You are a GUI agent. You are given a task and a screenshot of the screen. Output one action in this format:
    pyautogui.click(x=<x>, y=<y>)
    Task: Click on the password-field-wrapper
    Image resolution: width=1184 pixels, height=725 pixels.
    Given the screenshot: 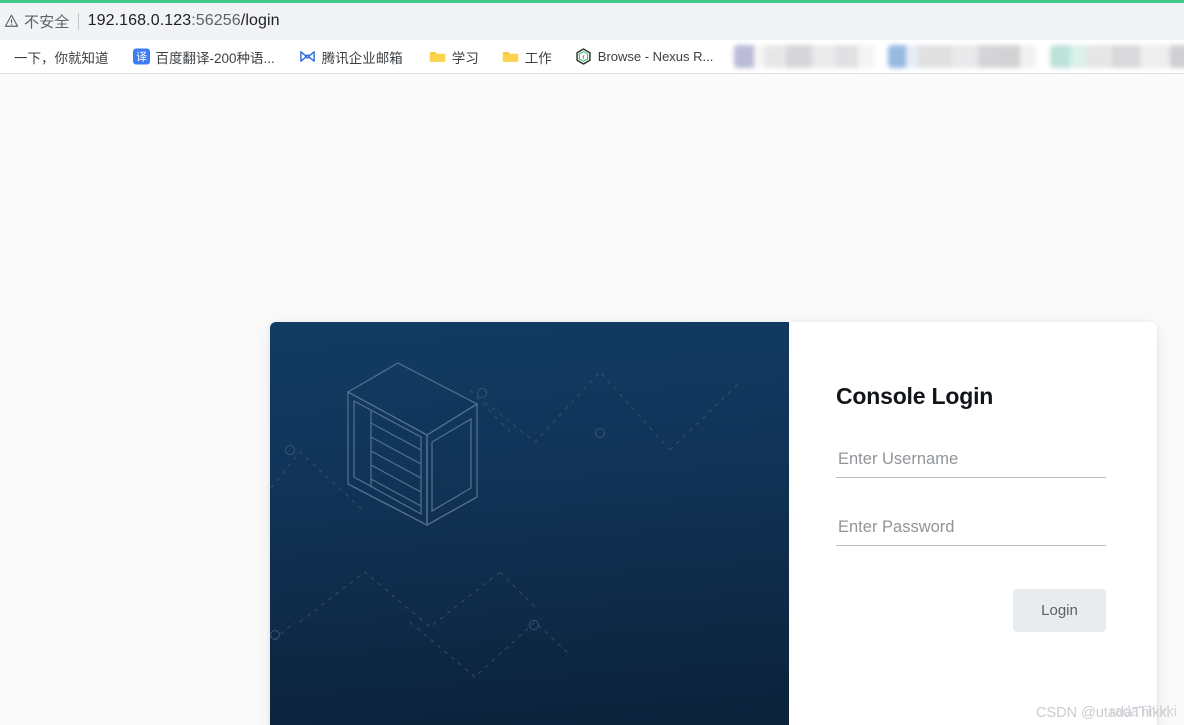 What is the action you would take?
    pyautogui.click(x=971, y=532)
    